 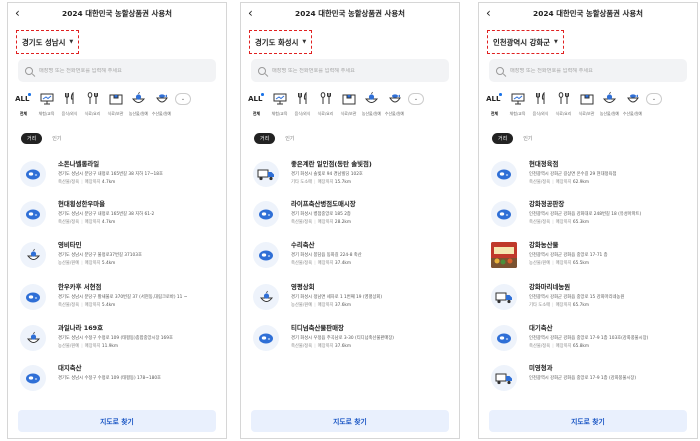 I want to click on store-name: 강화정공판장, so click(x=547, y=204).